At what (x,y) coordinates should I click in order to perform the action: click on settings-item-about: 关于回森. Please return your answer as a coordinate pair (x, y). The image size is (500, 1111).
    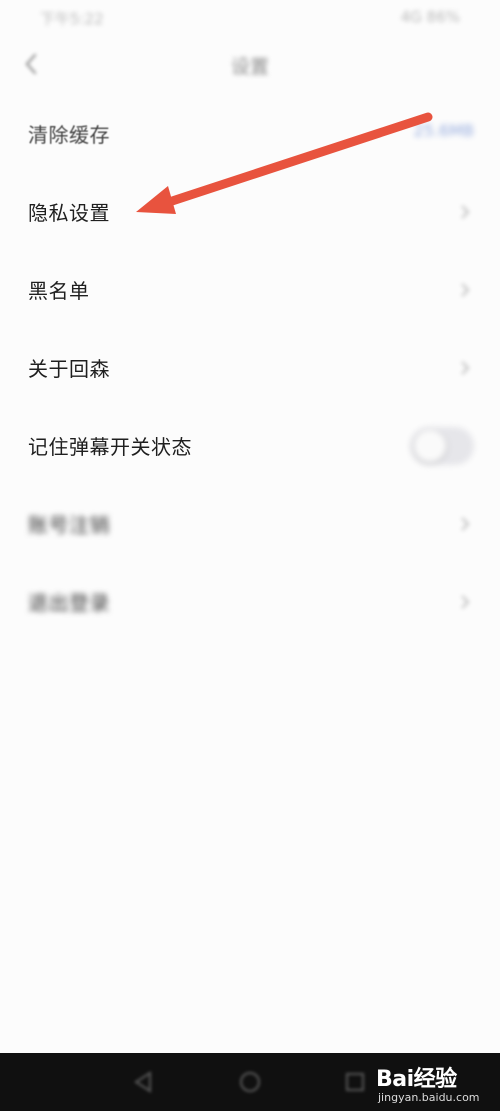
    Looking at the image, I should click on (250, 368).